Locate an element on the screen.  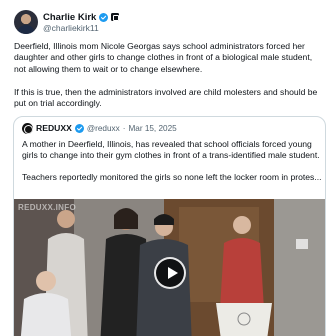
author-name-row: Charlie Kirk is located at coordinates (81, 17).